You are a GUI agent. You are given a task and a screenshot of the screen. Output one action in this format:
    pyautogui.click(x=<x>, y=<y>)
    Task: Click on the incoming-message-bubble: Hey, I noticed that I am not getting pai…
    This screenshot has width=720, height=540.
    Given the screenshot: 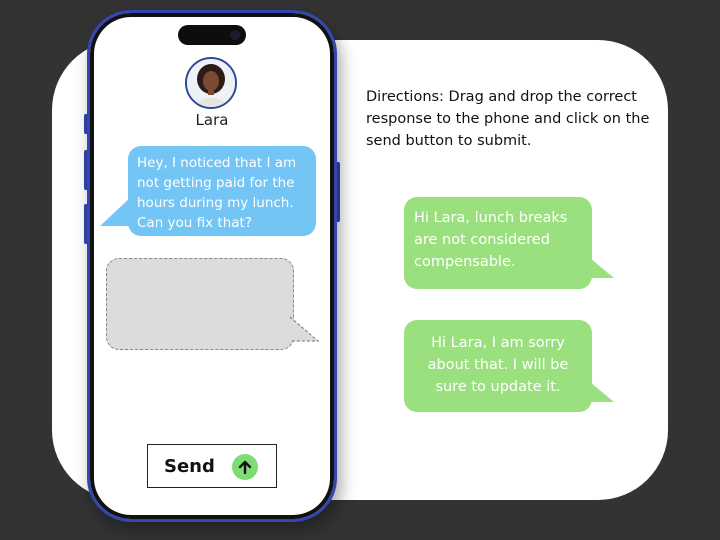 What is the action you would take?
    pyautogui.click(x=222, y=191)
    